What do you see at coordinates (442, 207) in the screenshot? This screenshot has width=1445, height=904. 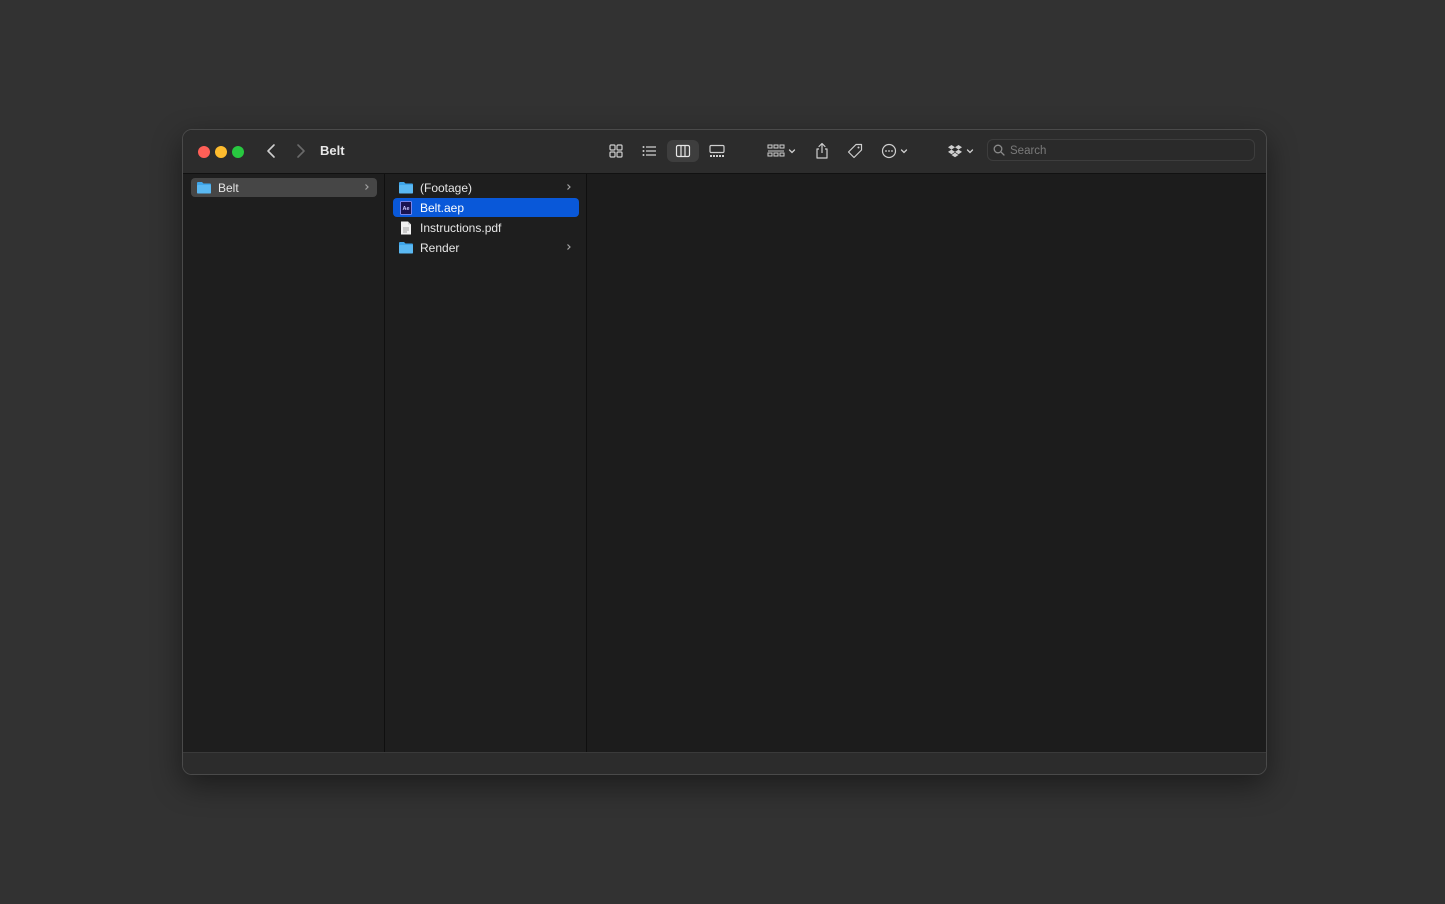 I see `item-label: Belt.aep` at bounding box center [442, 207].